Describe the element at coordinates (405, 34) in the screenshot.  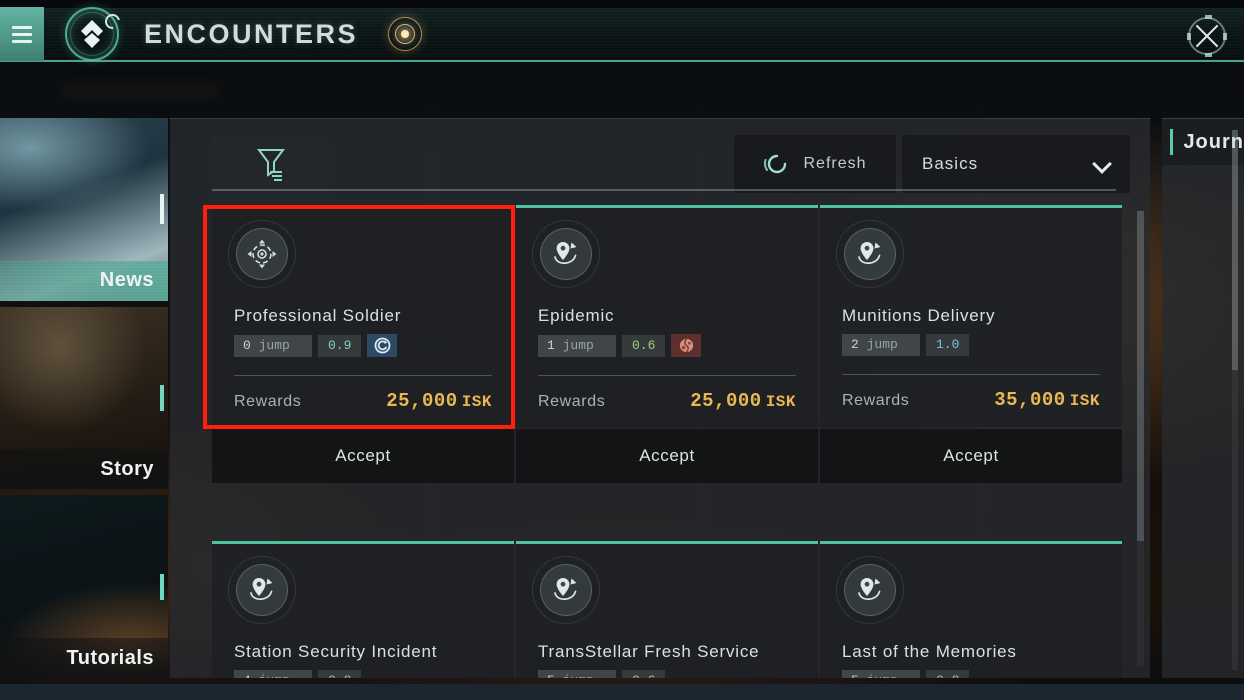
I see `sun-orb-icon` at that location.